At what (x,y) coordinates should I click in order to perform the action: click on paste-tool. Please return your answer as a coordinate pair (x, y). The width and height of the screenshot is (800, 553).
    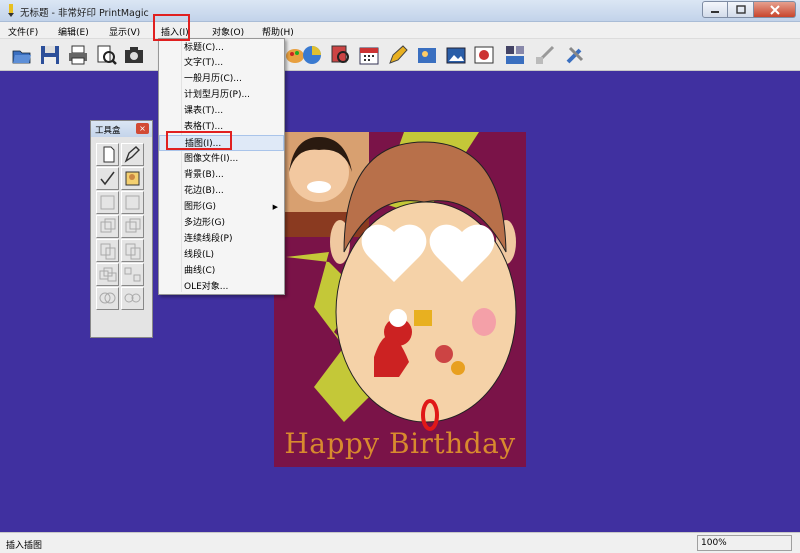
    Looking at the image, I should click on (132, 250).